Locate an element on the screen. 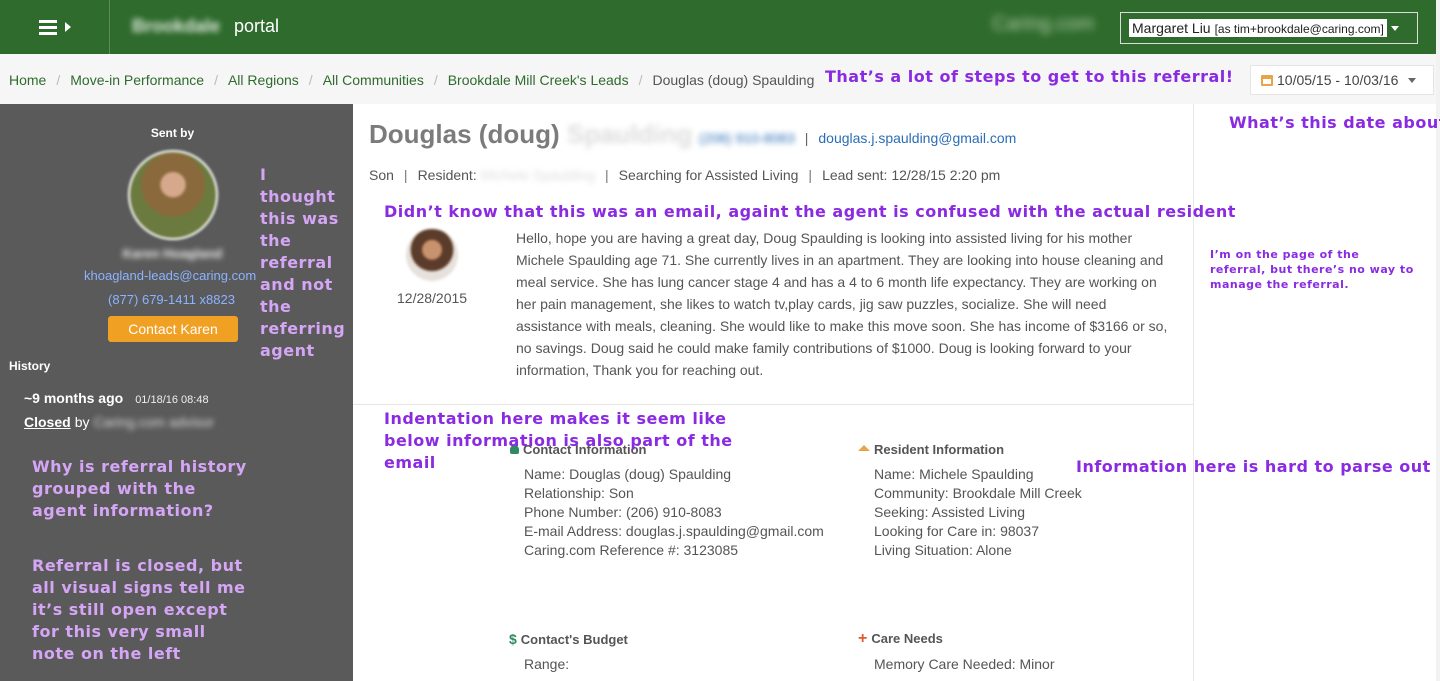  date-range-value: 10/05/15 - 10/03/16 is located at coordinates (1338, 80).